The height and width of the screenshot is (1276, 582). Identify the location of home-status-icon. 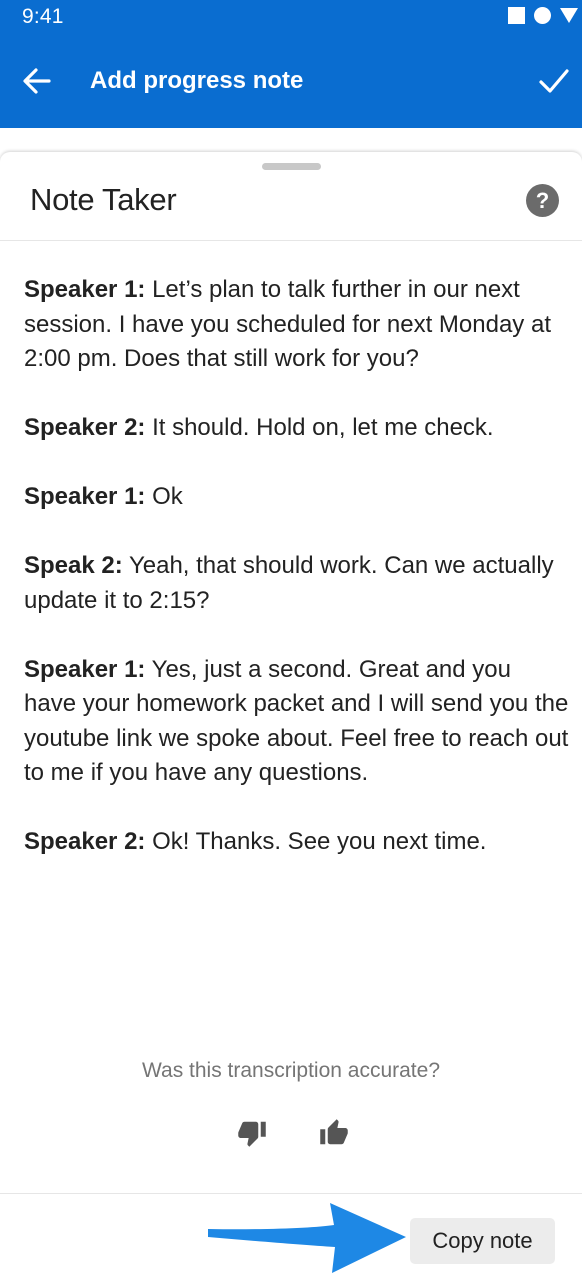
(542, 15).